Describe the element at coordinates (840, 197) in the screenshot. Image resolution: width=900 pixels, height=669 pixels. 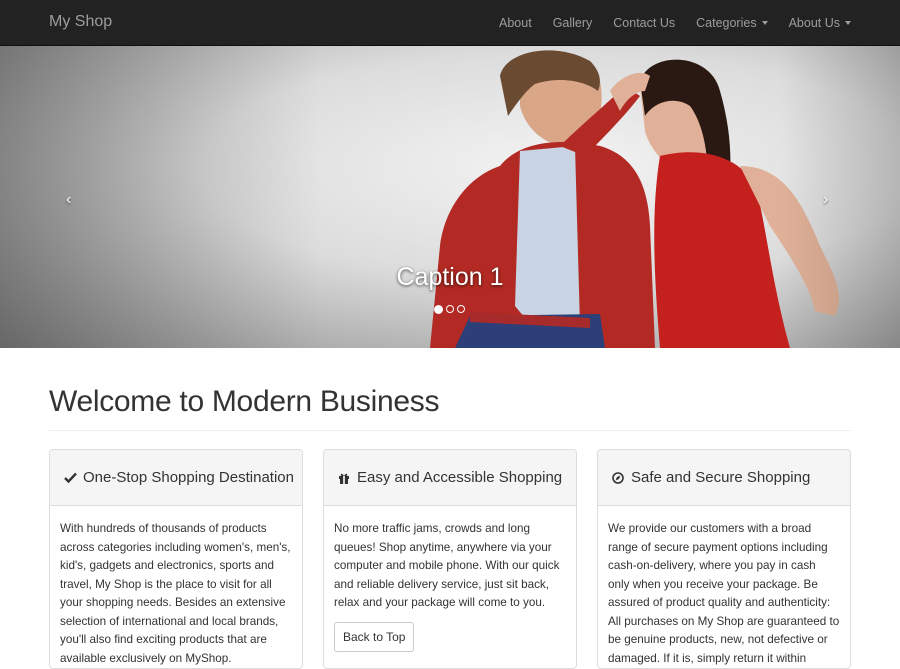
I see `carousel-right-shade` at that location.